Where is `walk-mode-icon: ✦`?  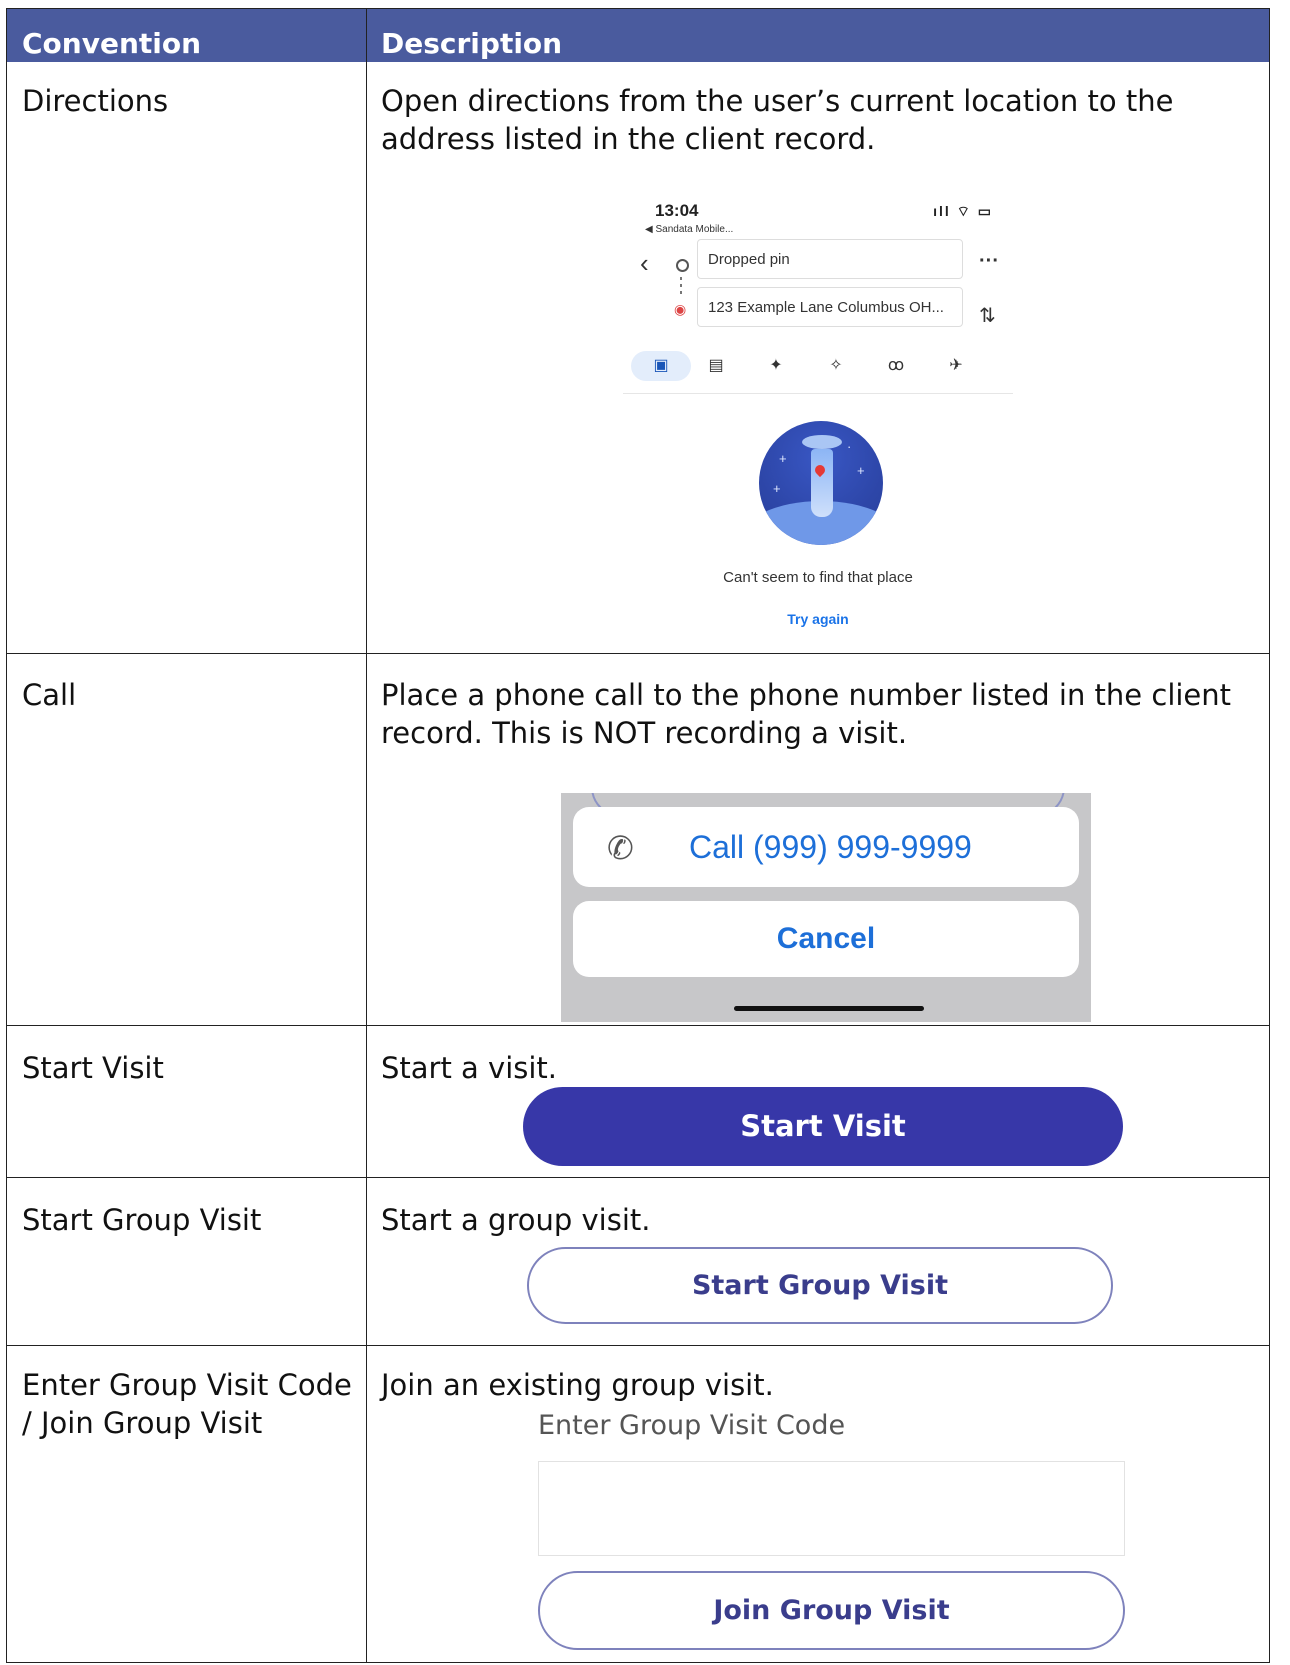
walk-mode-icon: ✦ is located at coordinates (776, 365).